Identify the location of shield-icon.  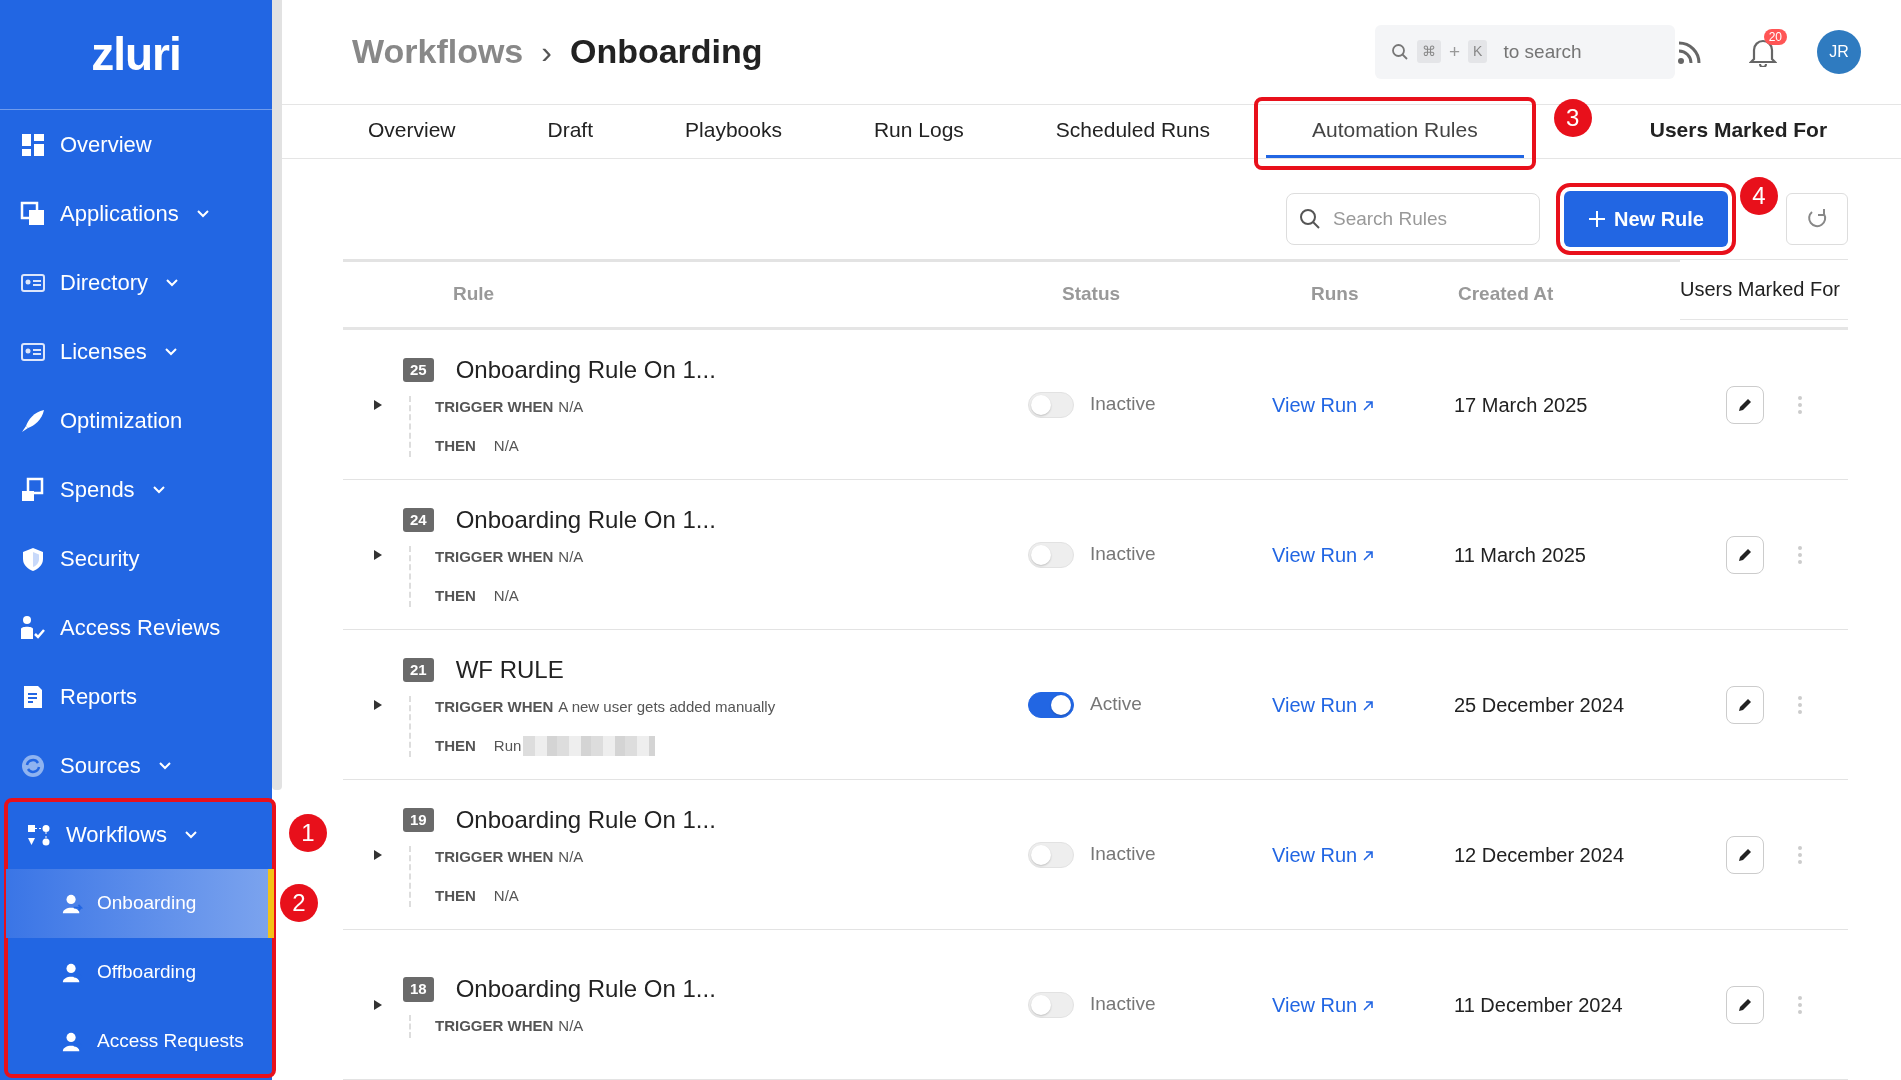
(33, 558).